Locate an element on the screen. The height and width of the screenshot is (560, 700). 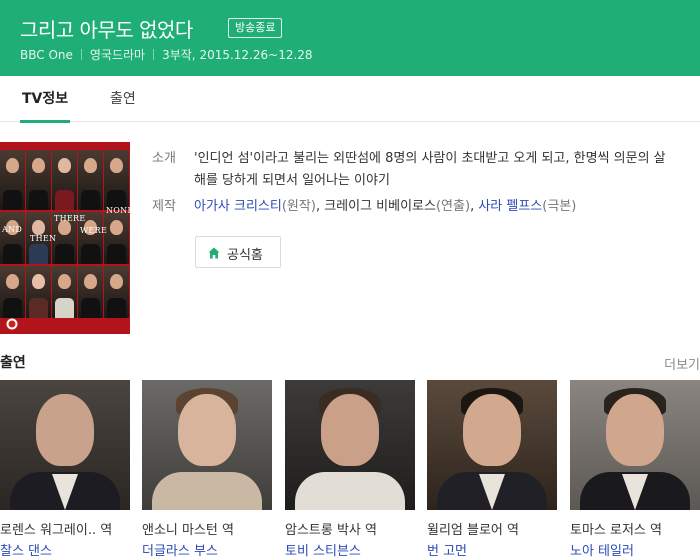
cast-card: 윌리엄 블로어 역 번 고먼 is located at coordinates (492, 470).